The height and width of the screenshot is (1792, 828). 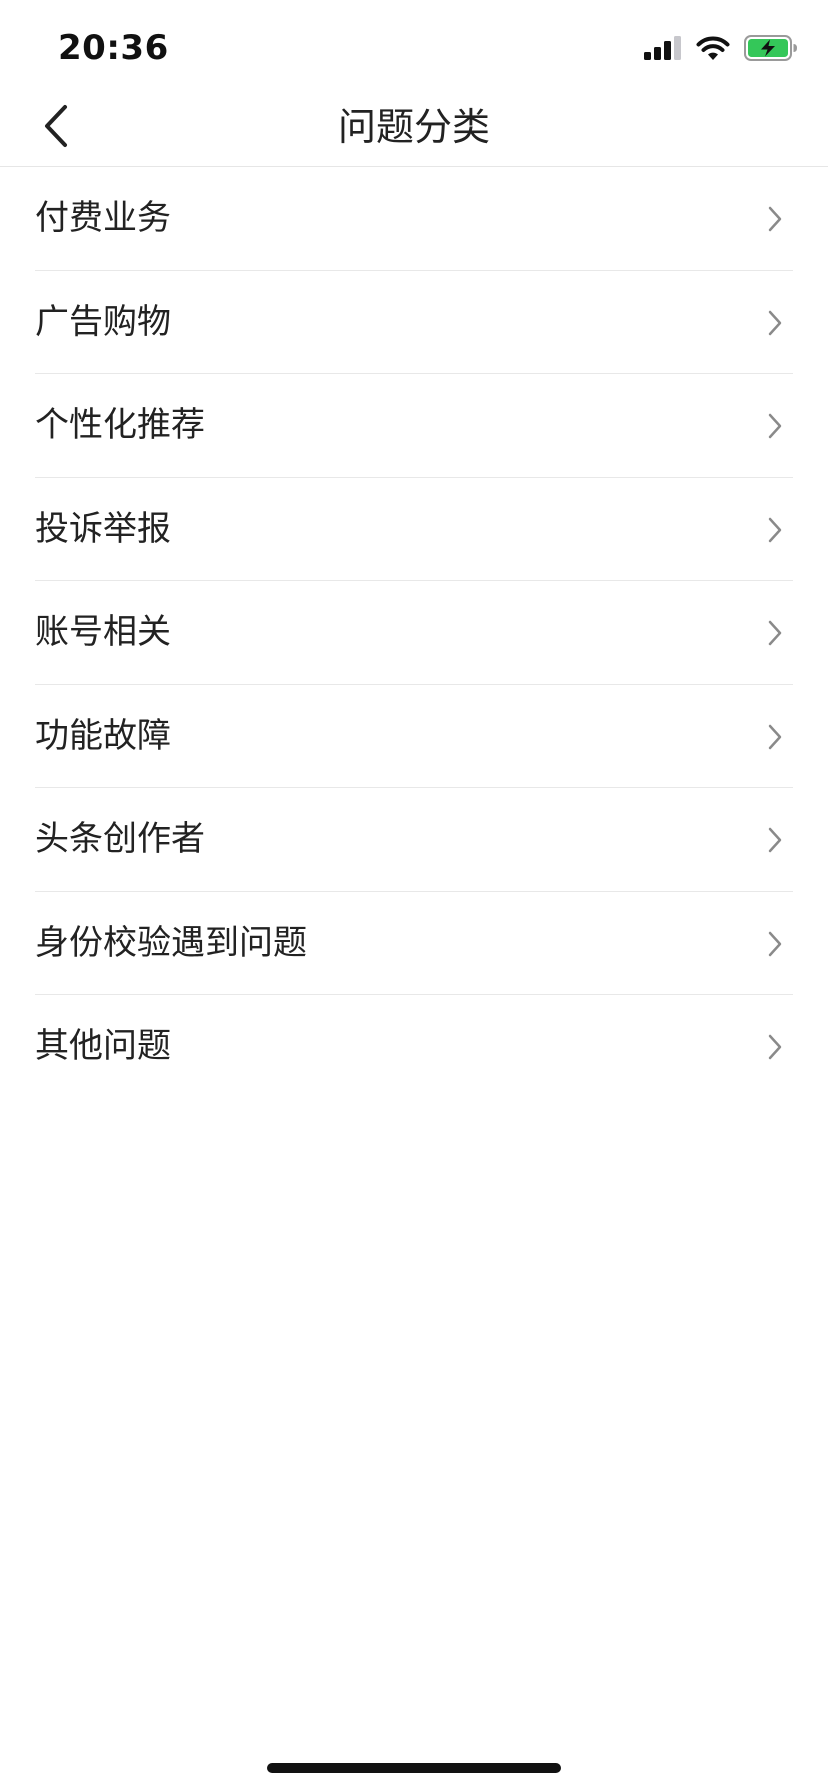 What do you see at coordinates (103, 218) in the screenshot?
I see `category-label: 付费业务` at bounding box center [103, 218].